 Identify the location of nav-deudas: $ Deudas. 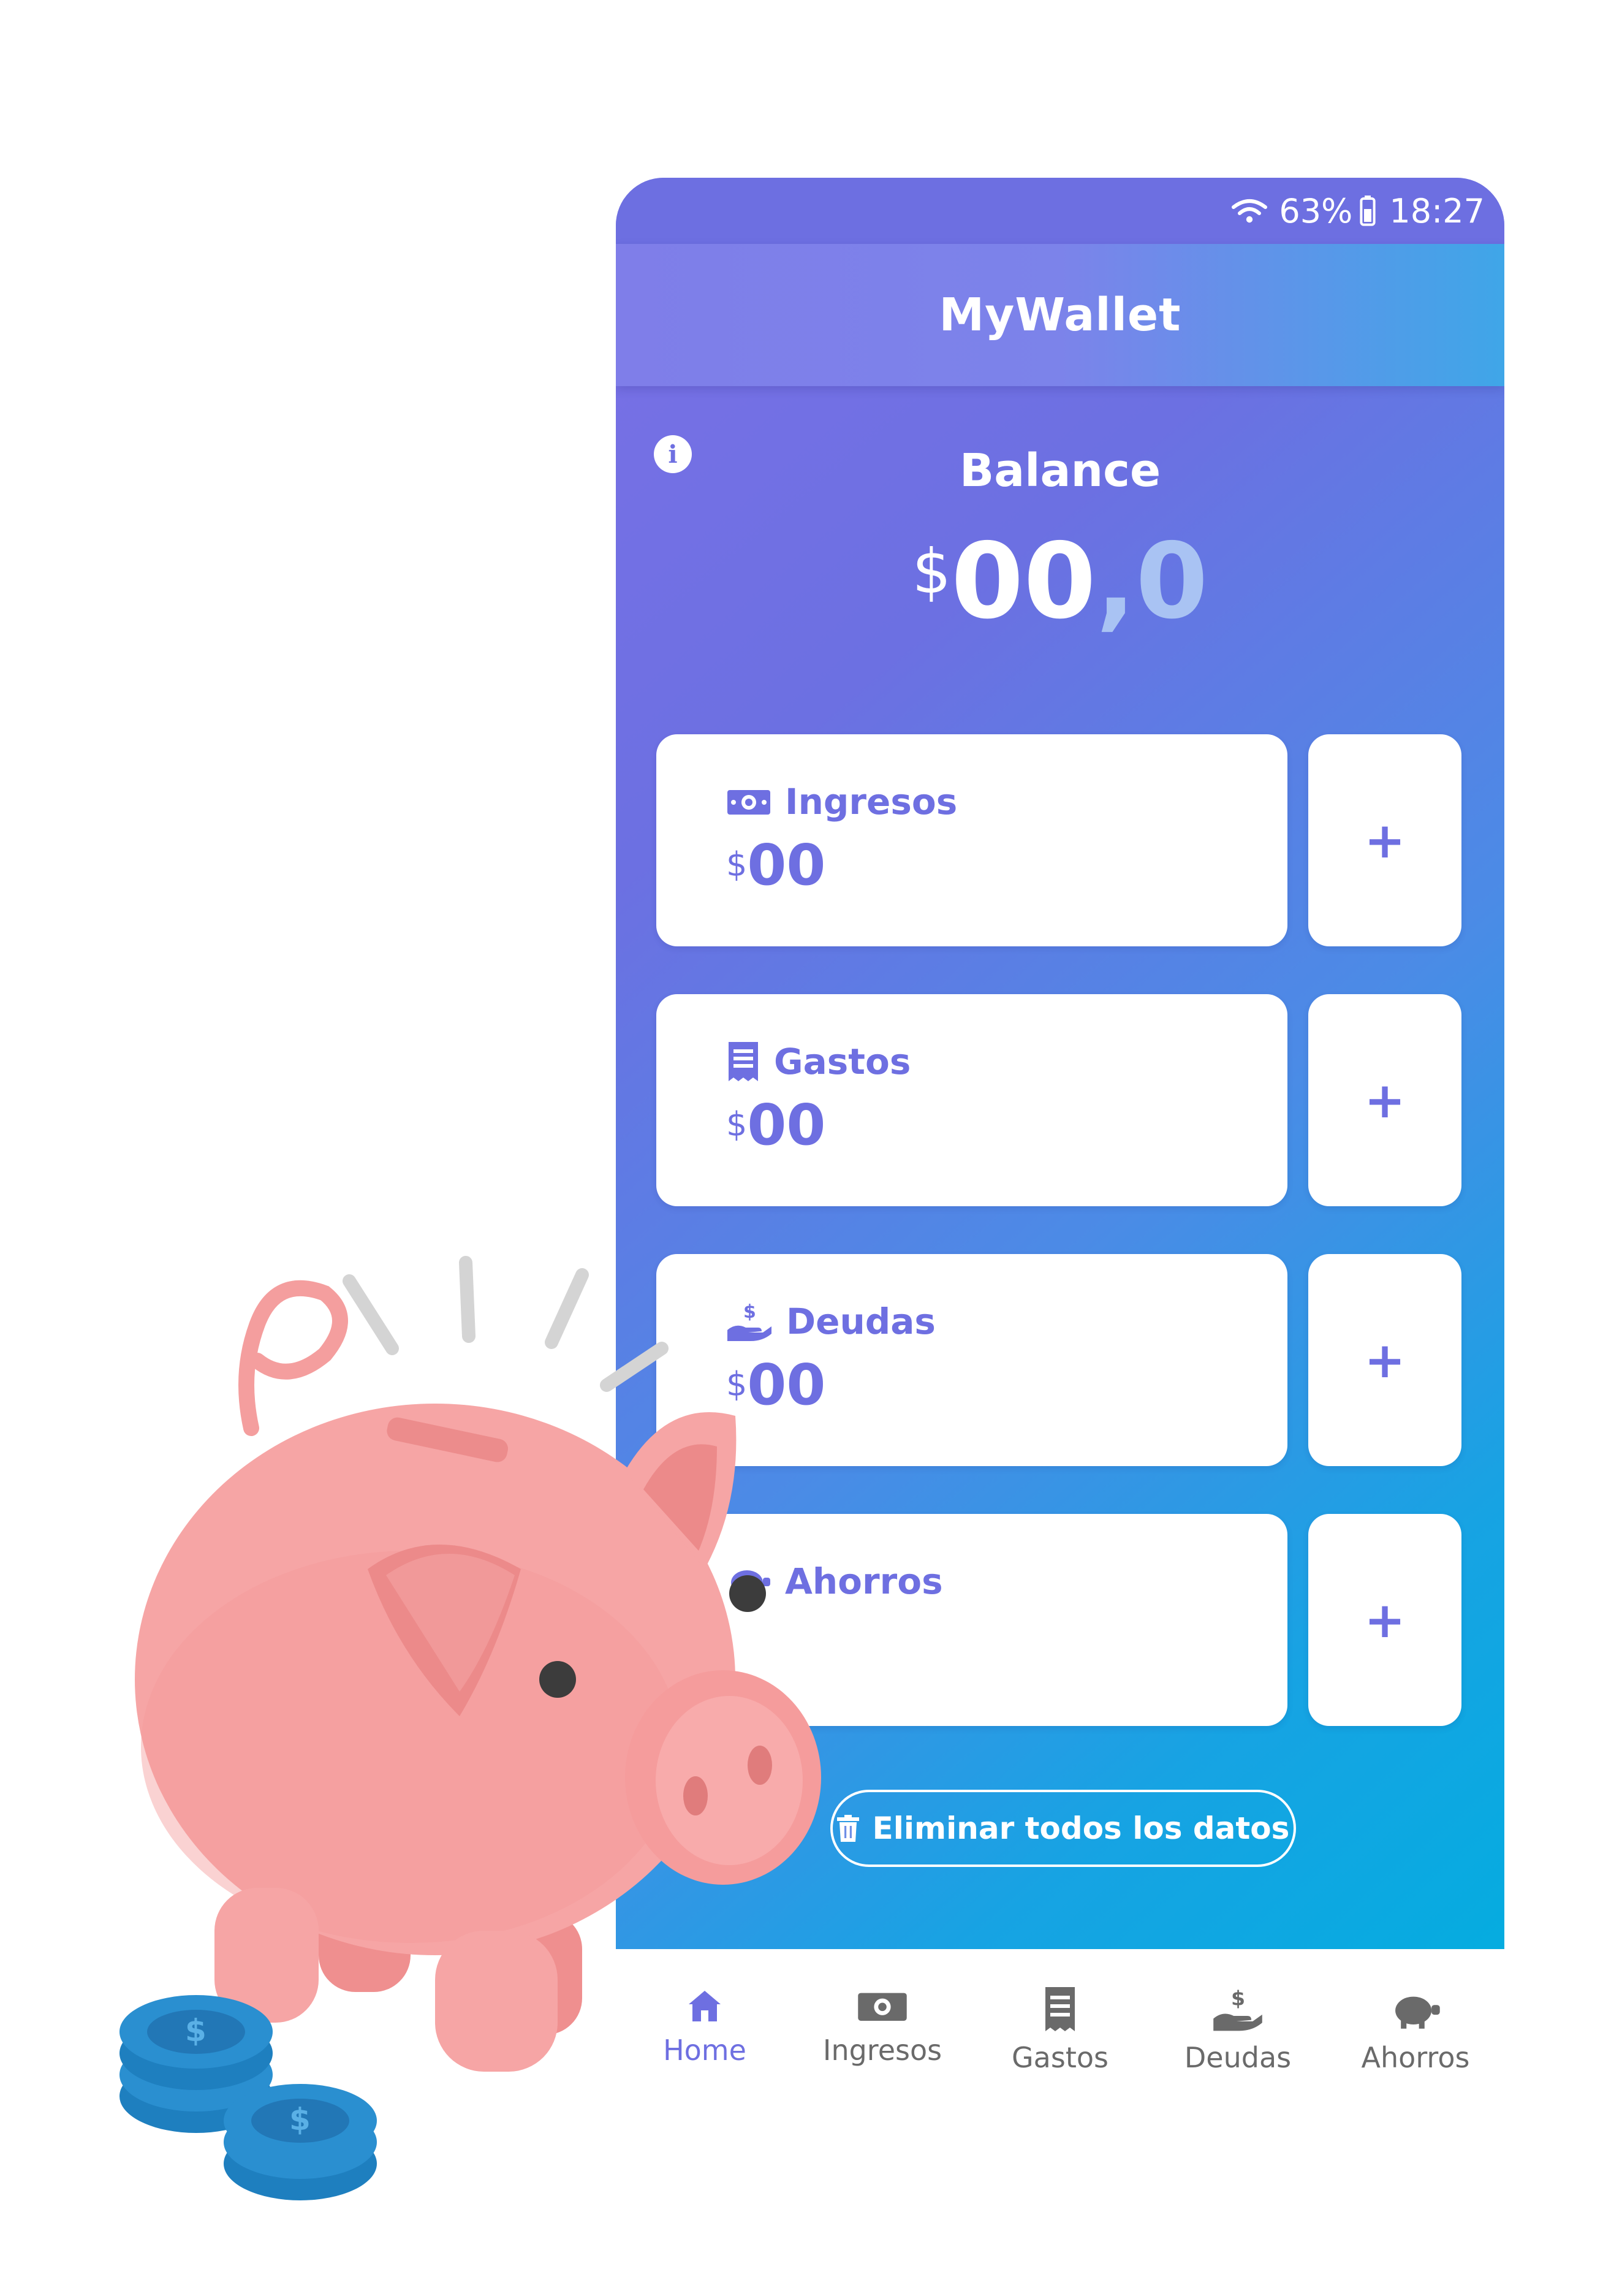
(1238, 2028).